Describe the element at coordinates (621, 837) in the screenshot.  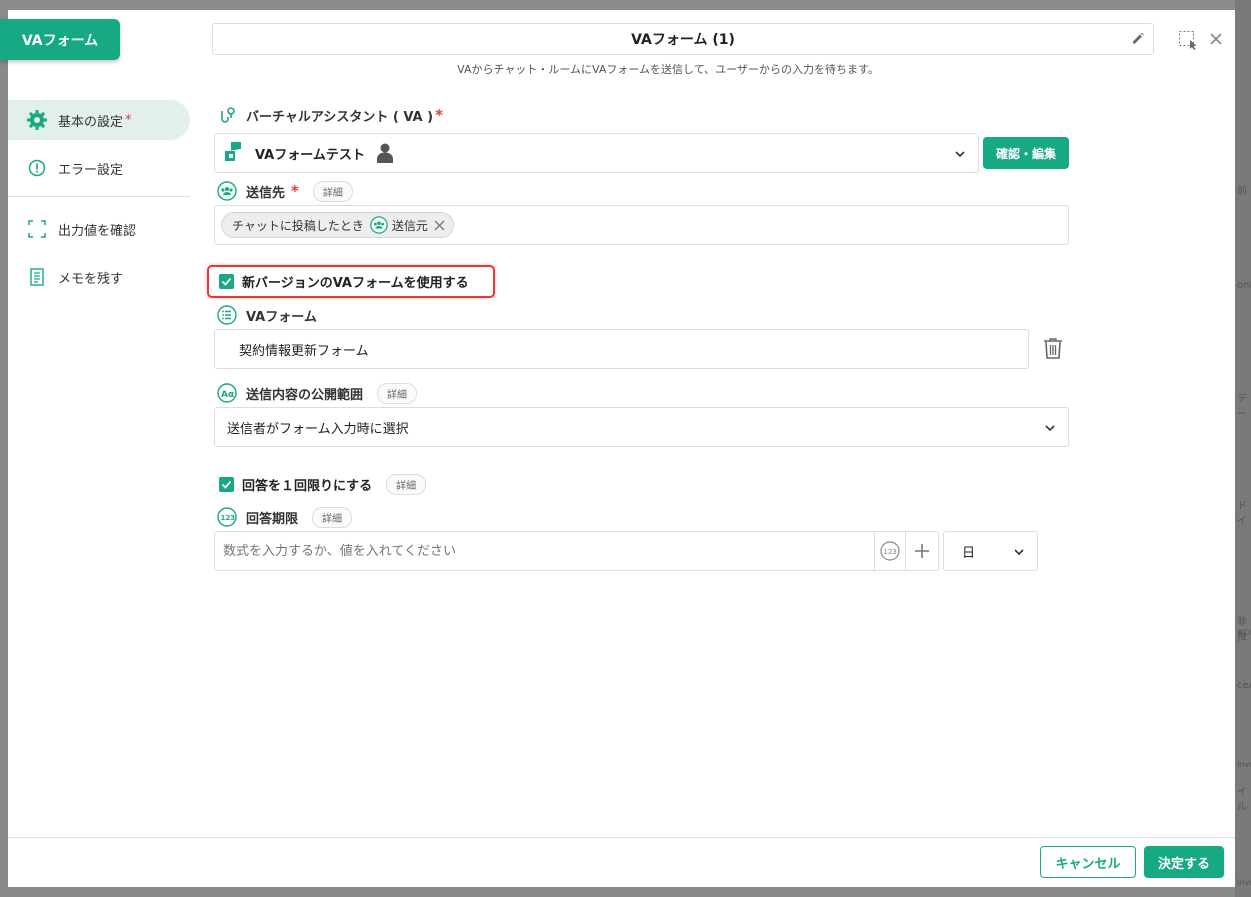
I see `footer-divider` at that location.